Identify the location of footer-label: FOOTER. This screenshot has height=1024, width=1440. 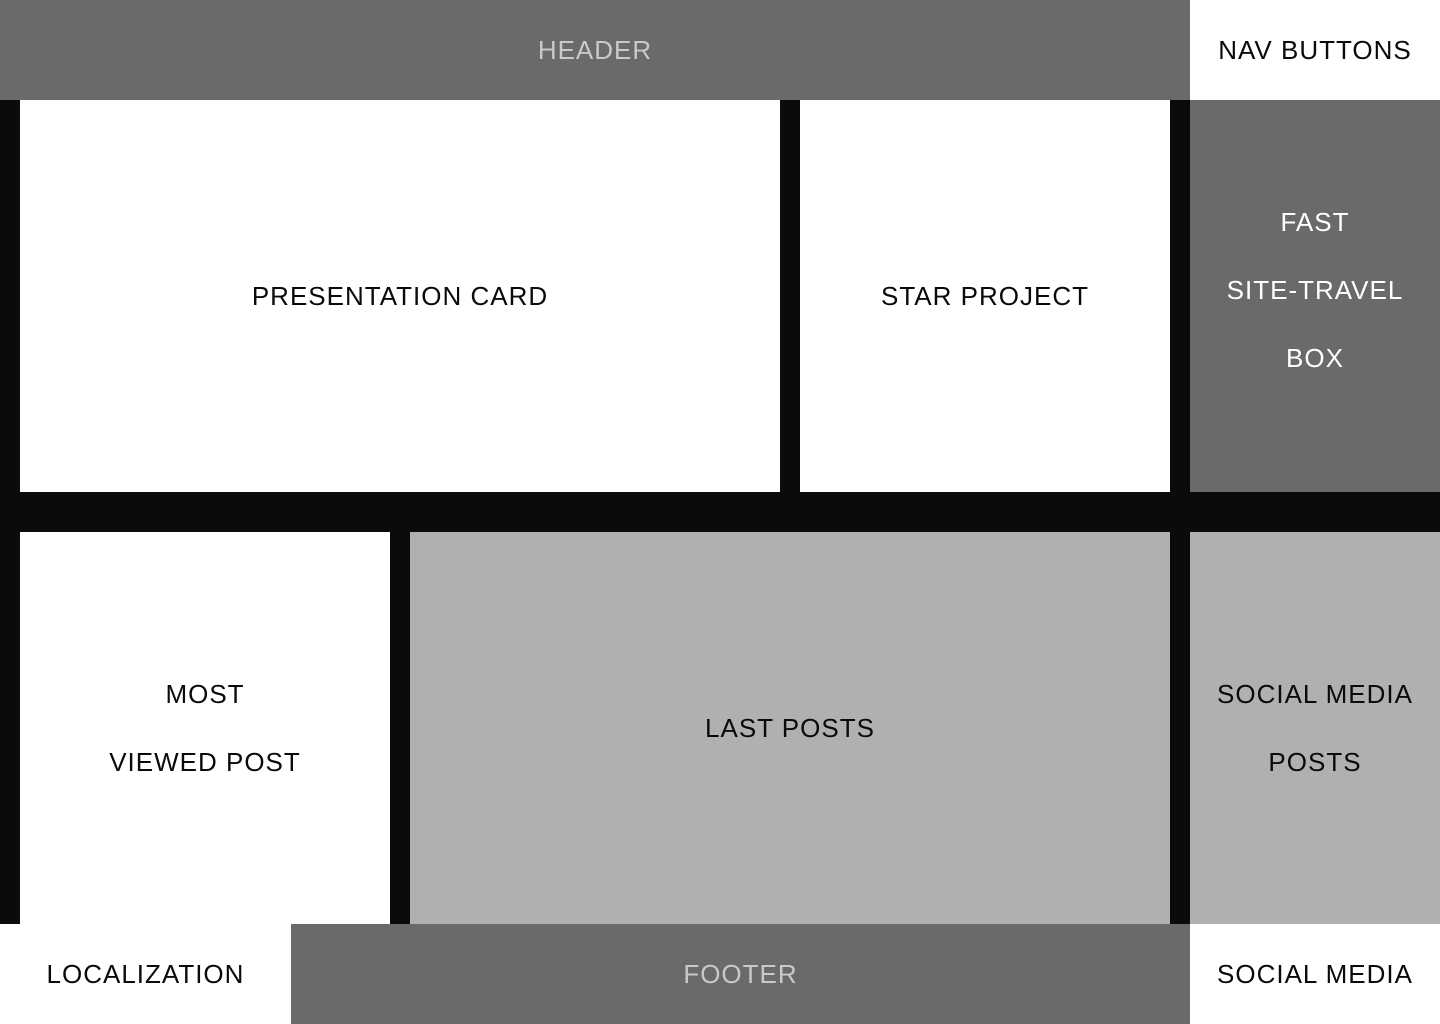
(740, 974).